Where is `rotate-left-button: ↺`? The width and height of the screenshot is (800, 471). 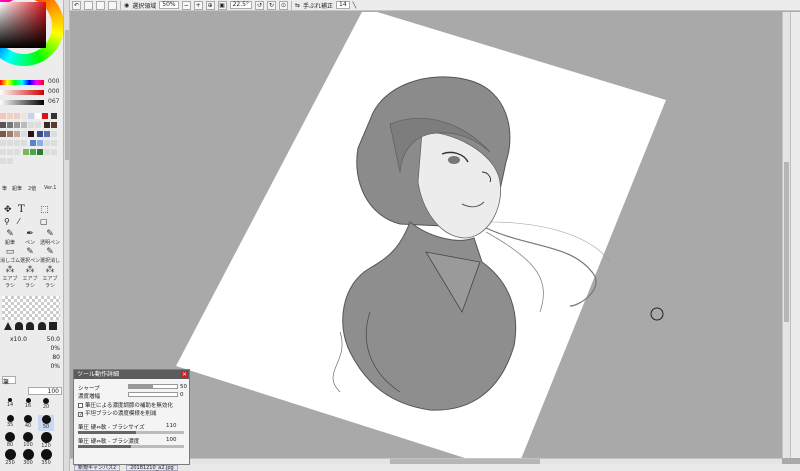
rotate-left-button: ↺ is located at coordinates (259, 5).